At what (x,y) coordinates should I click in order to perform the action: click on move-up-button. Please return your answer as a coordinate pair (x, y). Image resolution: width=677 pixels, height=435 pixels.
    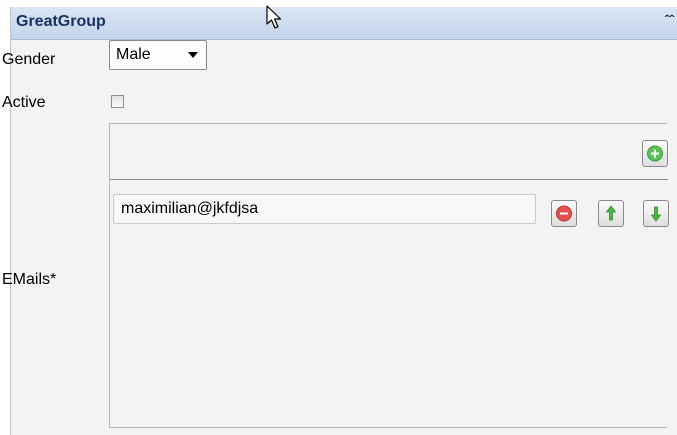
    Looking at the image, I should click on (611, 213).